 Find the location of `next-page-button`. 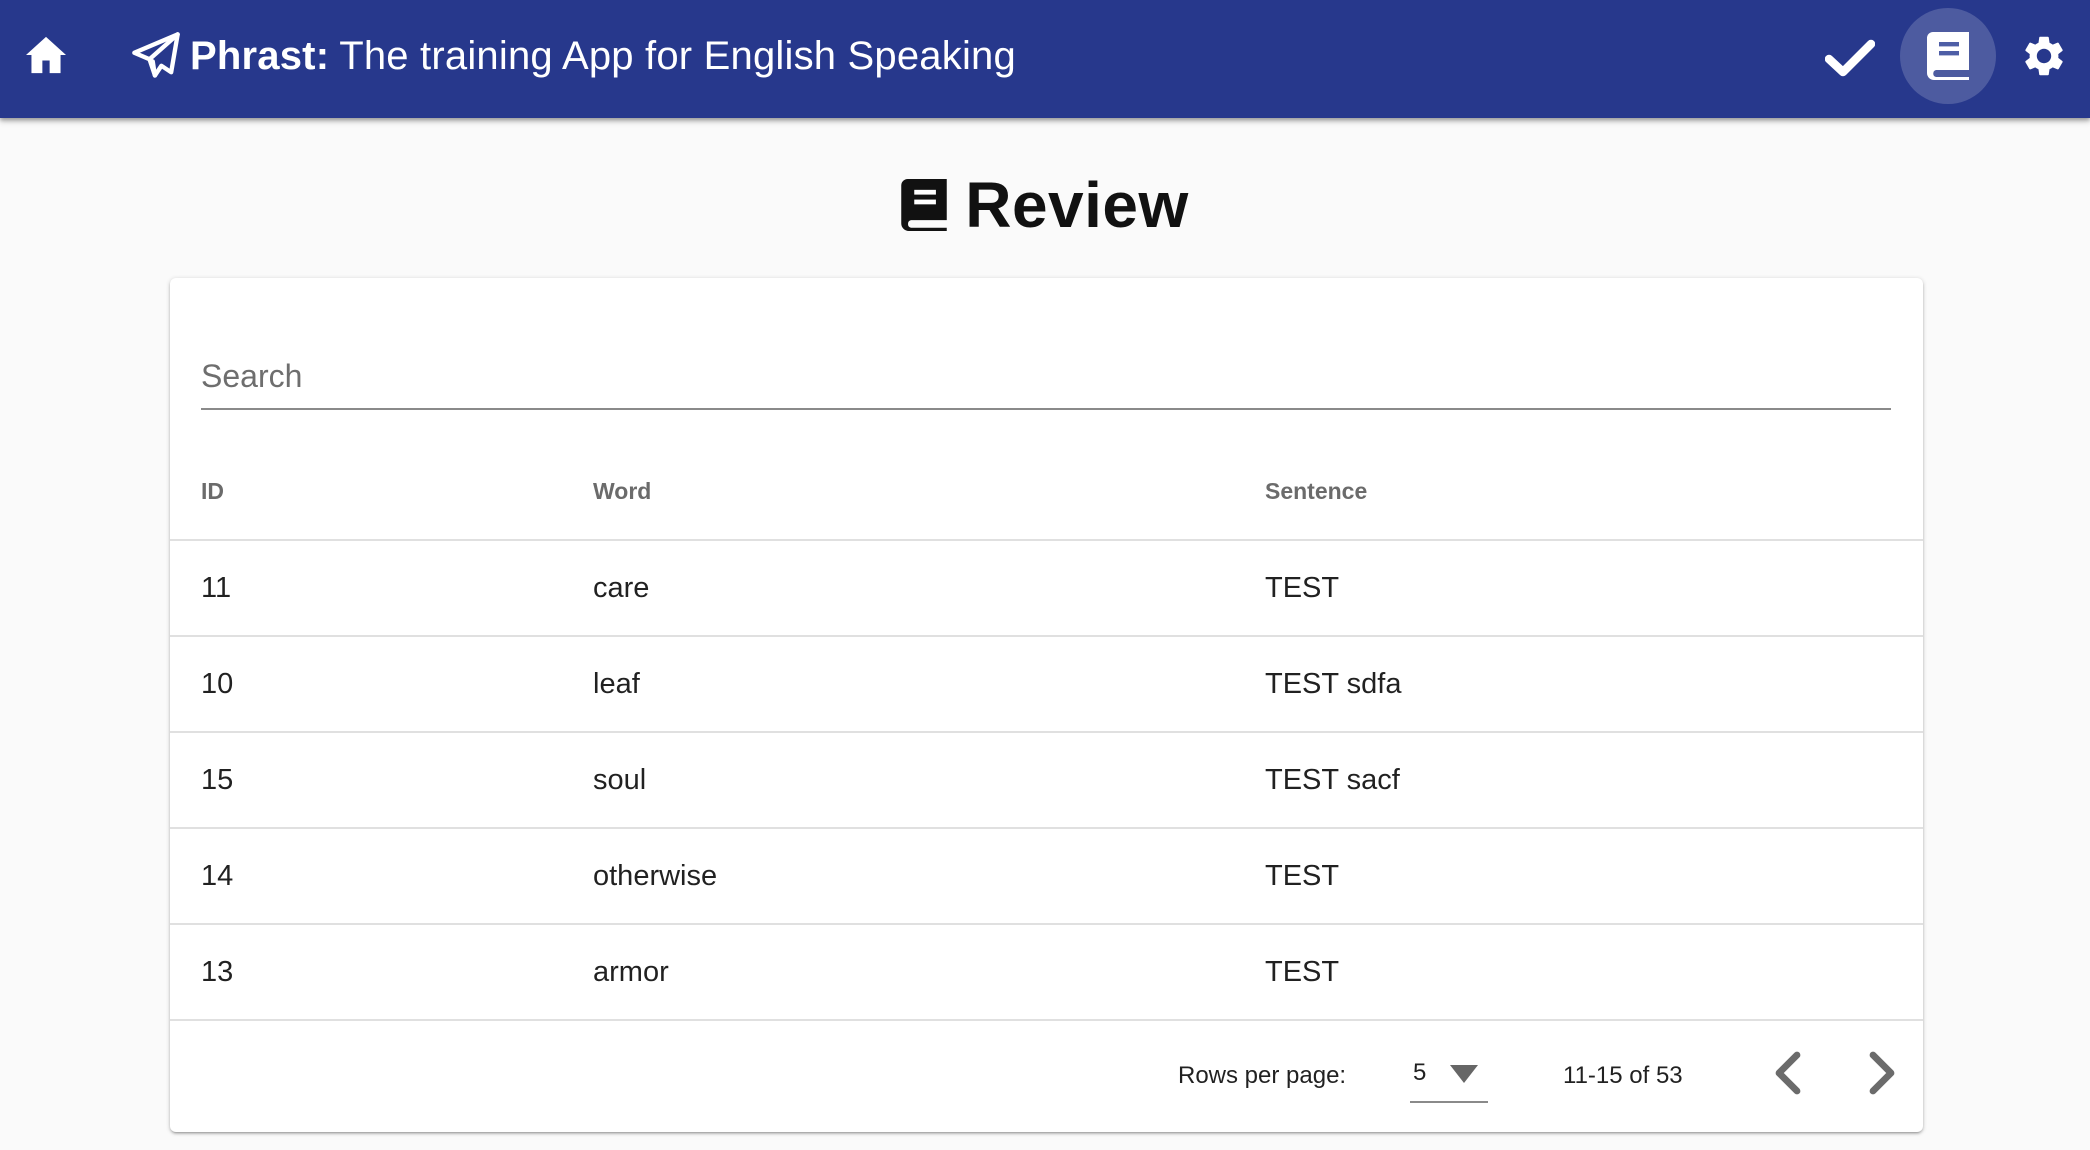

next-page-button is located at coordinates (1884, 1073).